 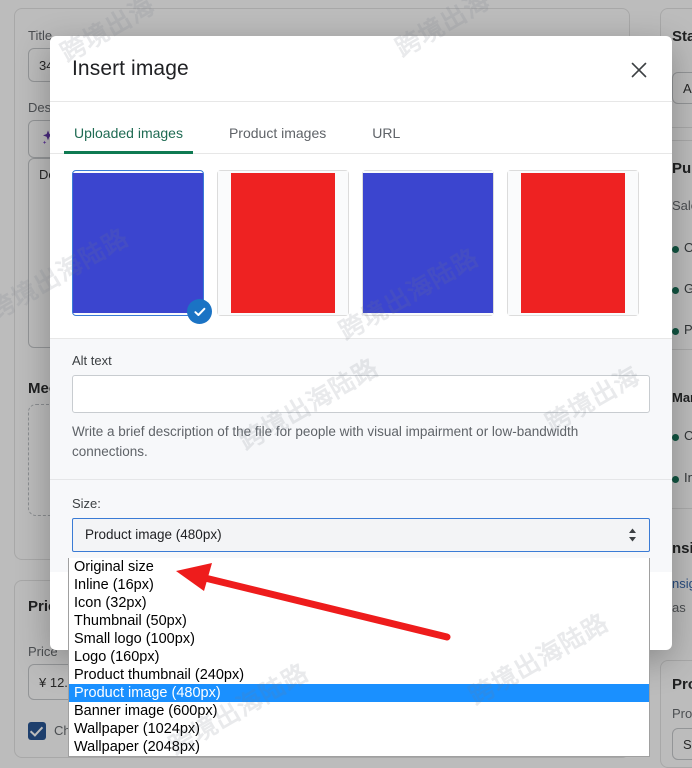 What do you see at coordinates (386, 139) in the screenshot?
I see `tab-url: URL` at bounding box center [386, 139].